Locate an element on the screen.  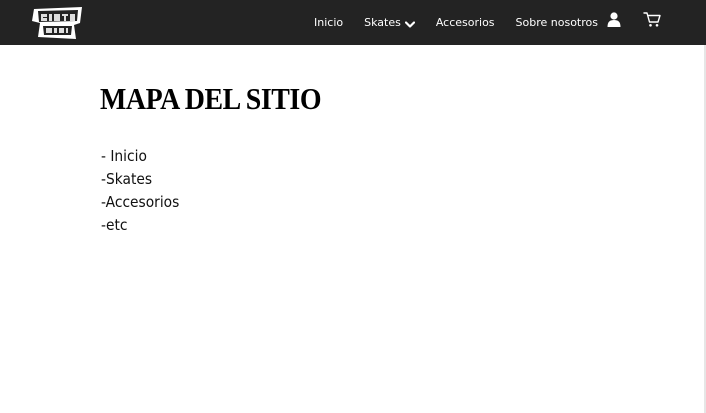
skate-or-die-logo is located at coordinates (58, 23).